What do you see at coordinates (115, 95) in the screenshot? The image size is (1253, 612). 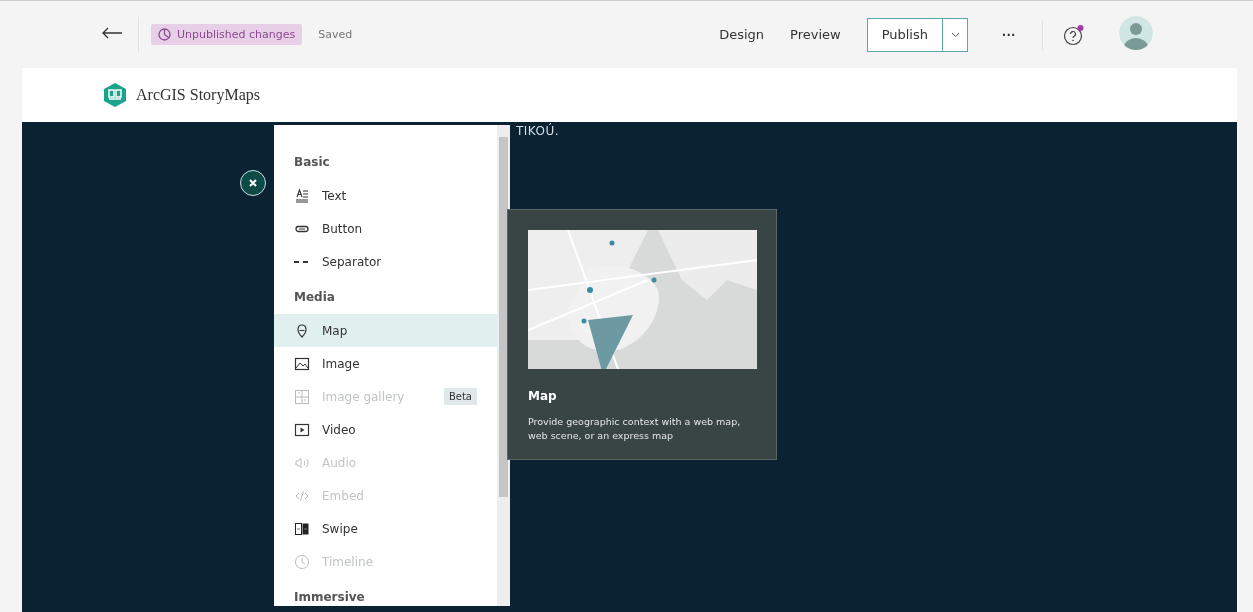 I see `storymaps-logo-icon` at bounding box center [115, 95].